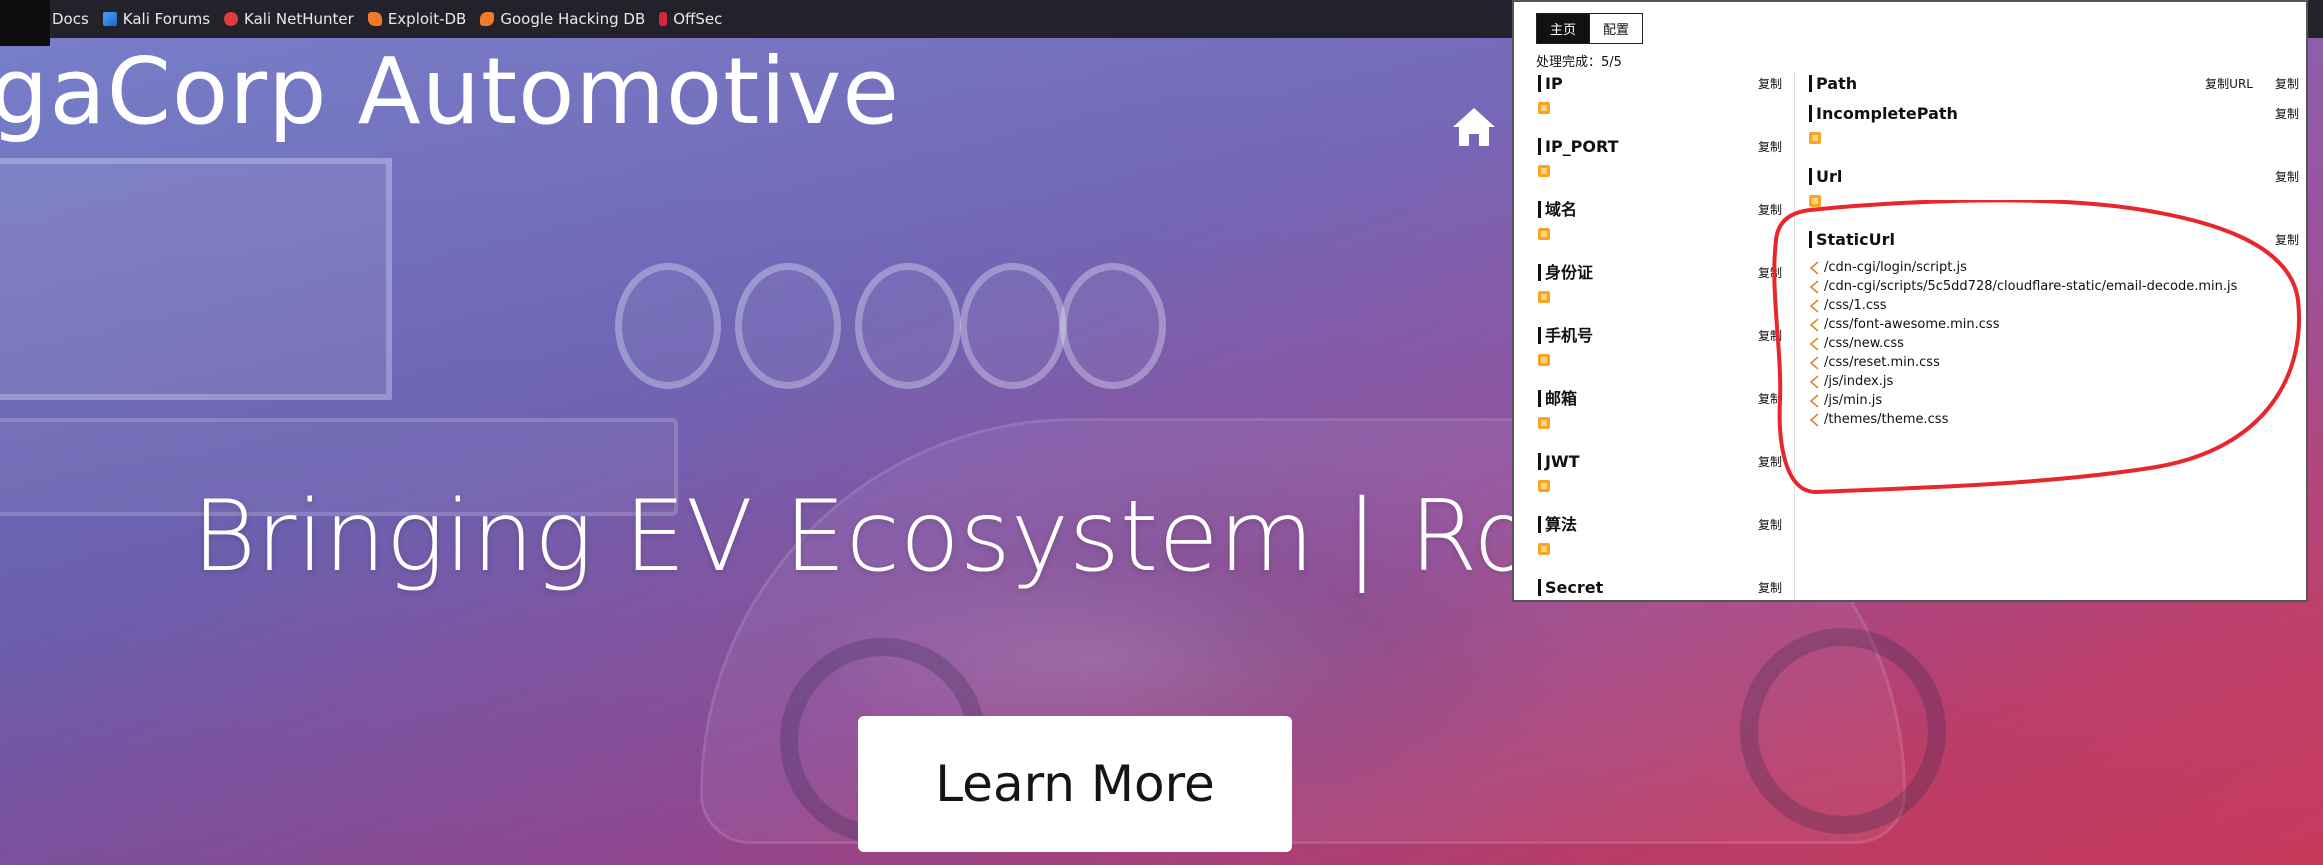  I want to click on section-title: Path, so click(1833, 83).